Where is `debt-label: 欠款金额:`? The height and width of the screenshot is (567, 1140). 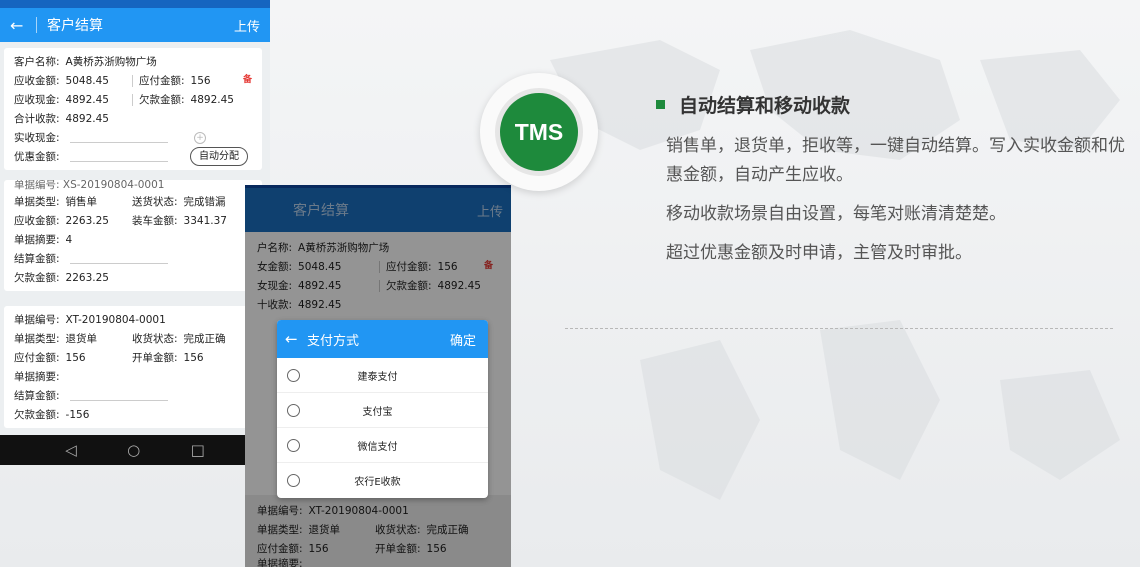
debt-label: 欠款金额: is located at coordinates (162, 100).